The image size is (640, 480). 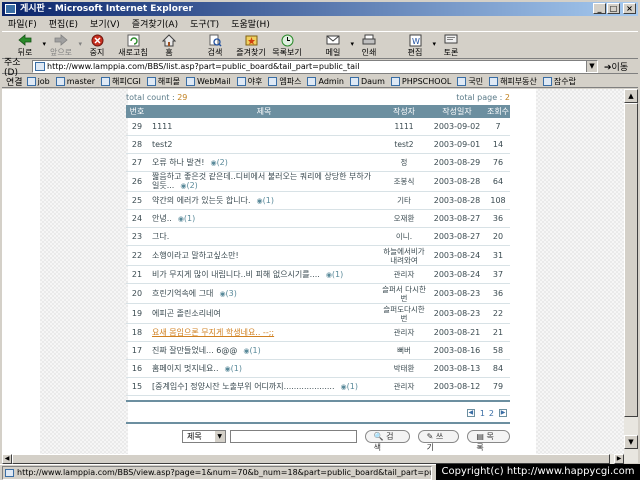 I want to click on row-title-cell: 비가 무지게 많이 내립니다..비 피해 없으시기를.... (1), so click(x=264, y=275).